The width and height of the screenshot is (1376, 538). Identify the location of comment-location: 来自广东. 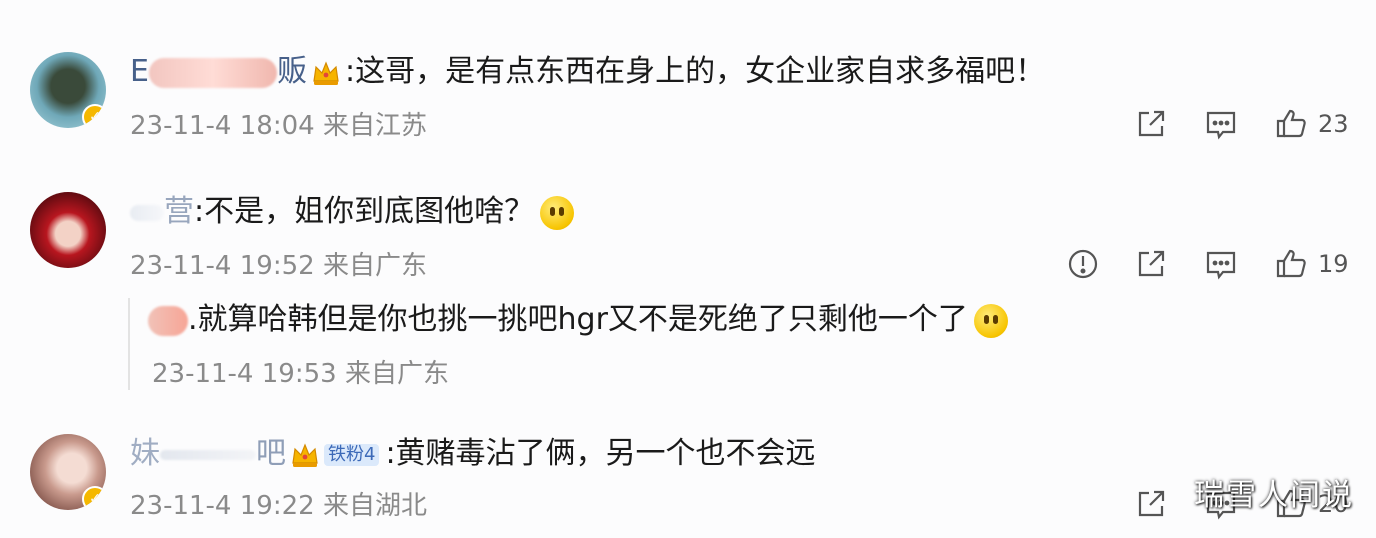
(374, 266).